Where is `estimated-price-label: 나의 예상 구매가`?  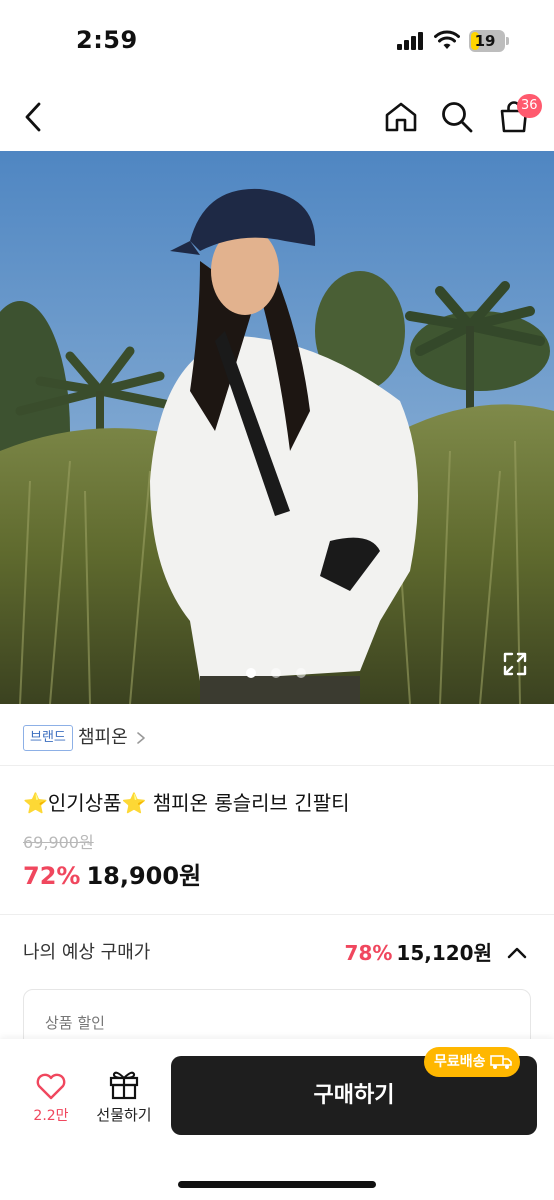 estimated-price-label: 나의 예상 구매가 is located at coordinates (87, 952).